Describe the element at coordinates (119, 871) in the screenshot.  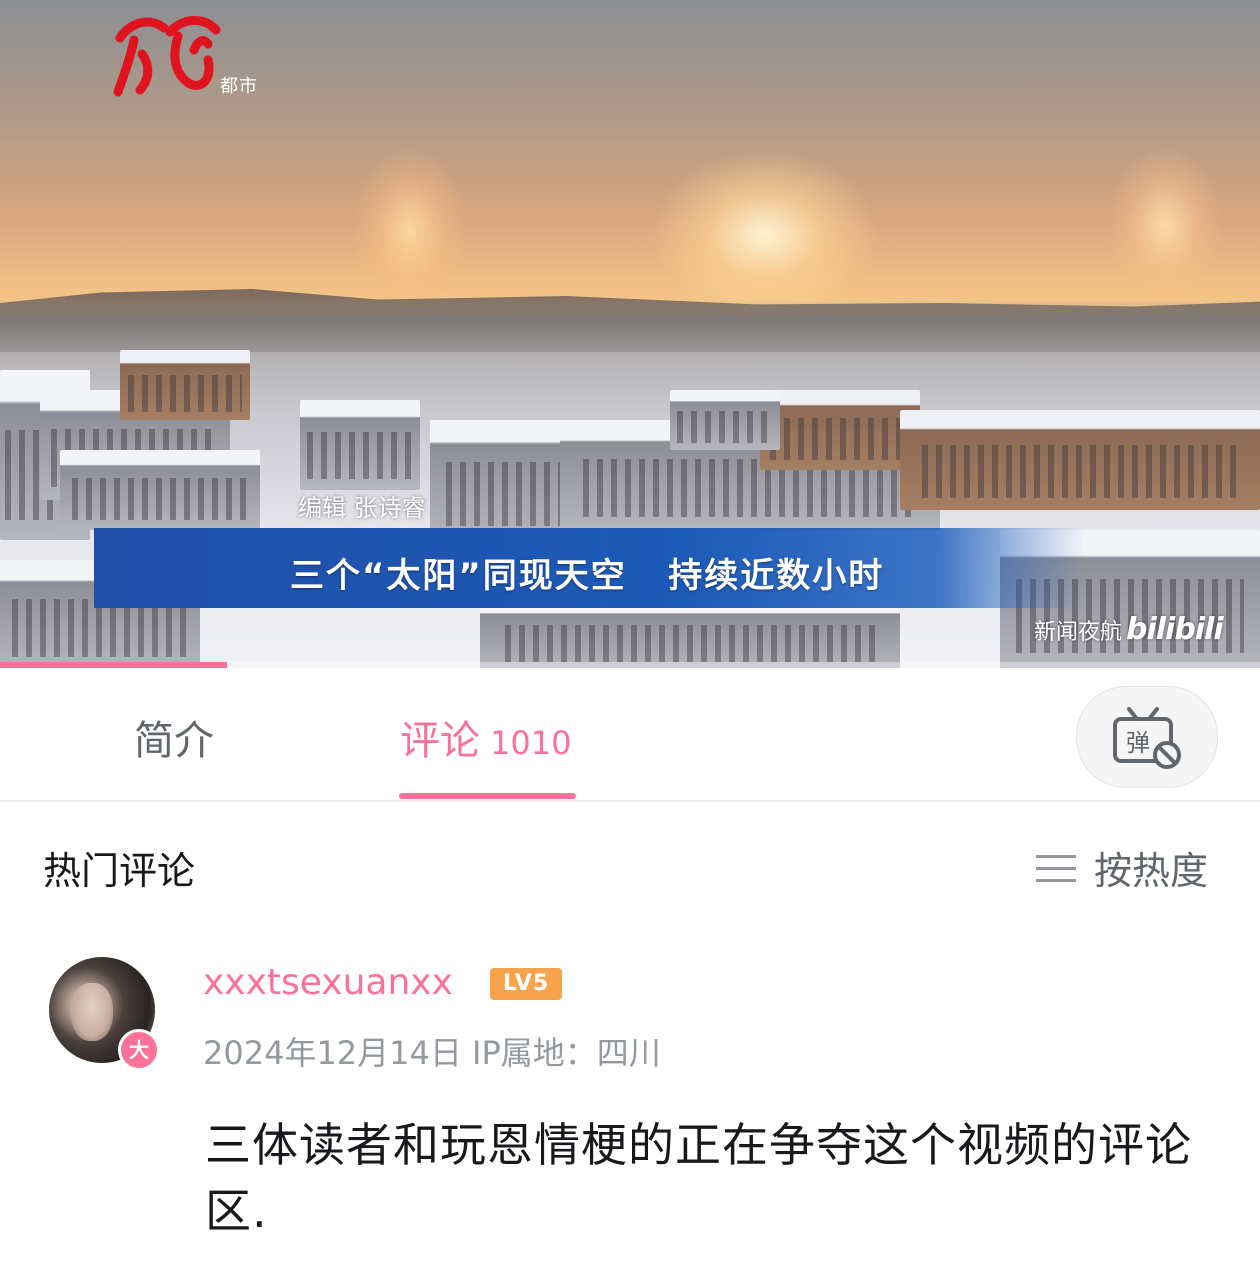
I see `hot-comments-title: 热门评论` at that location.